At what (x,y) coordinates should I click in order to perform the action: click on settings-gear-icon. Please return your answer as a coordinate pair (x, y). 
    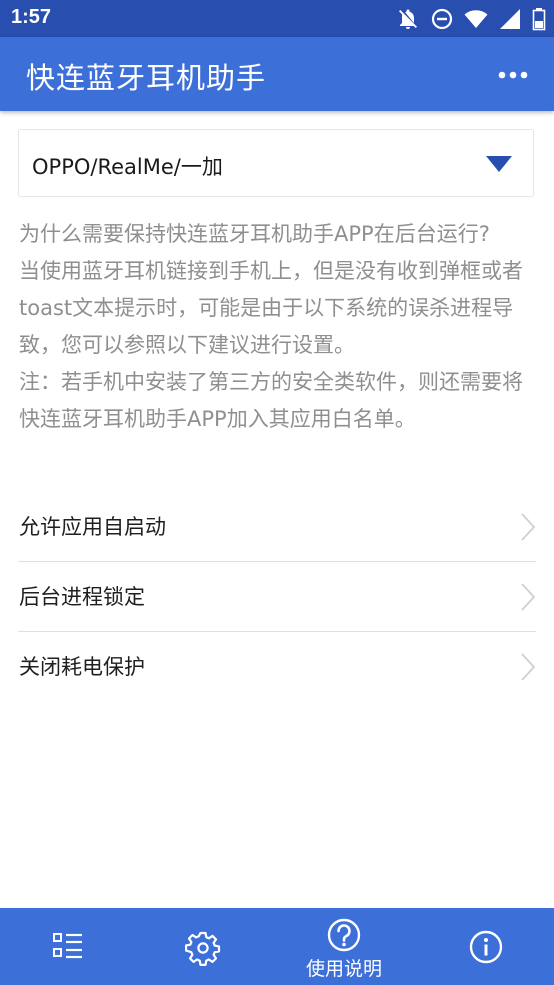
    Looking at the image, I should click on (203, 948).